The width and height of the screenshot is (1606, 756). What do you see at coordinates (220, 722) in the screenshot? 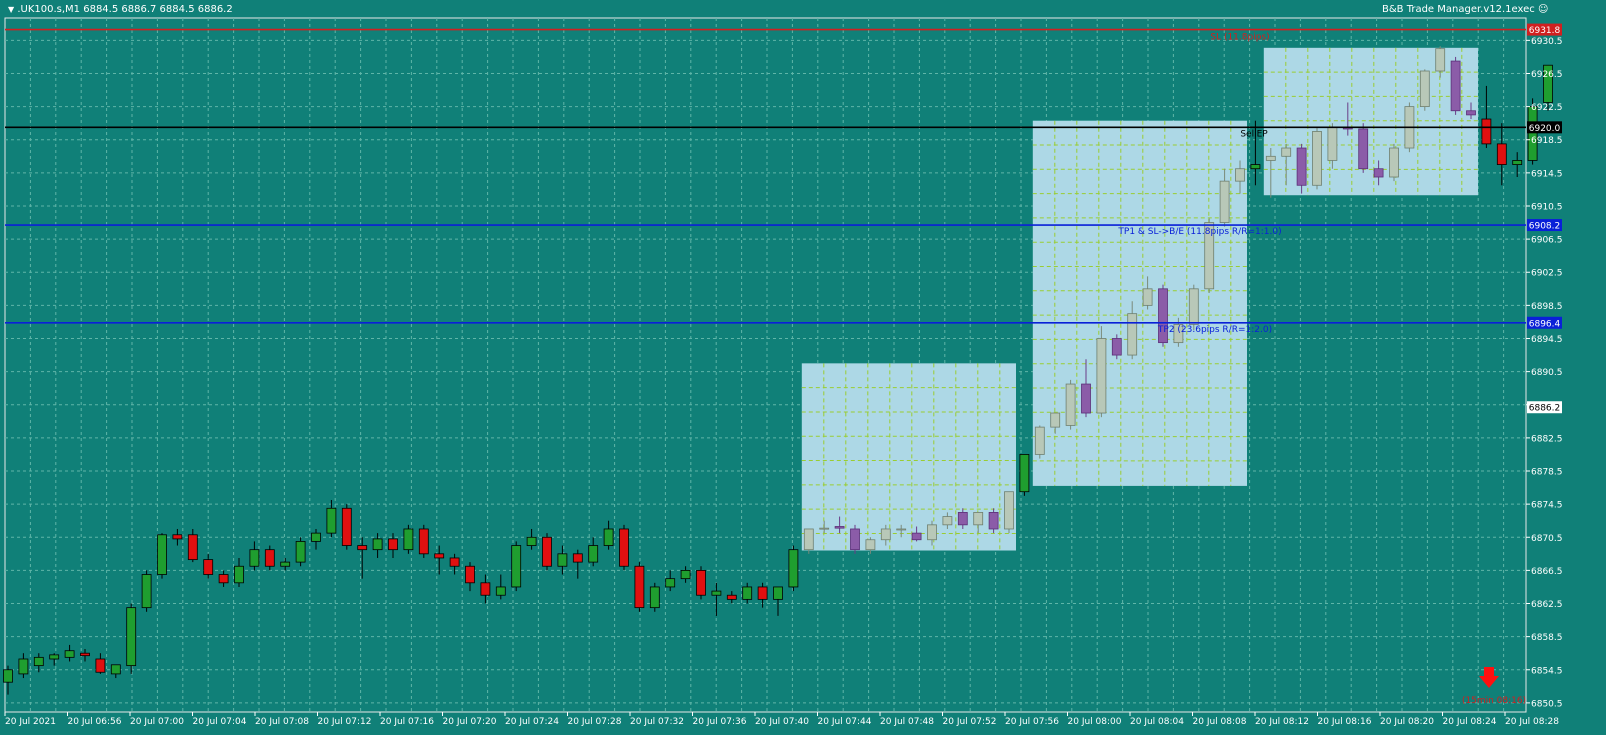
I see `time-tick-label: 20 Jul 07:04` at bounding box center [220, 722].